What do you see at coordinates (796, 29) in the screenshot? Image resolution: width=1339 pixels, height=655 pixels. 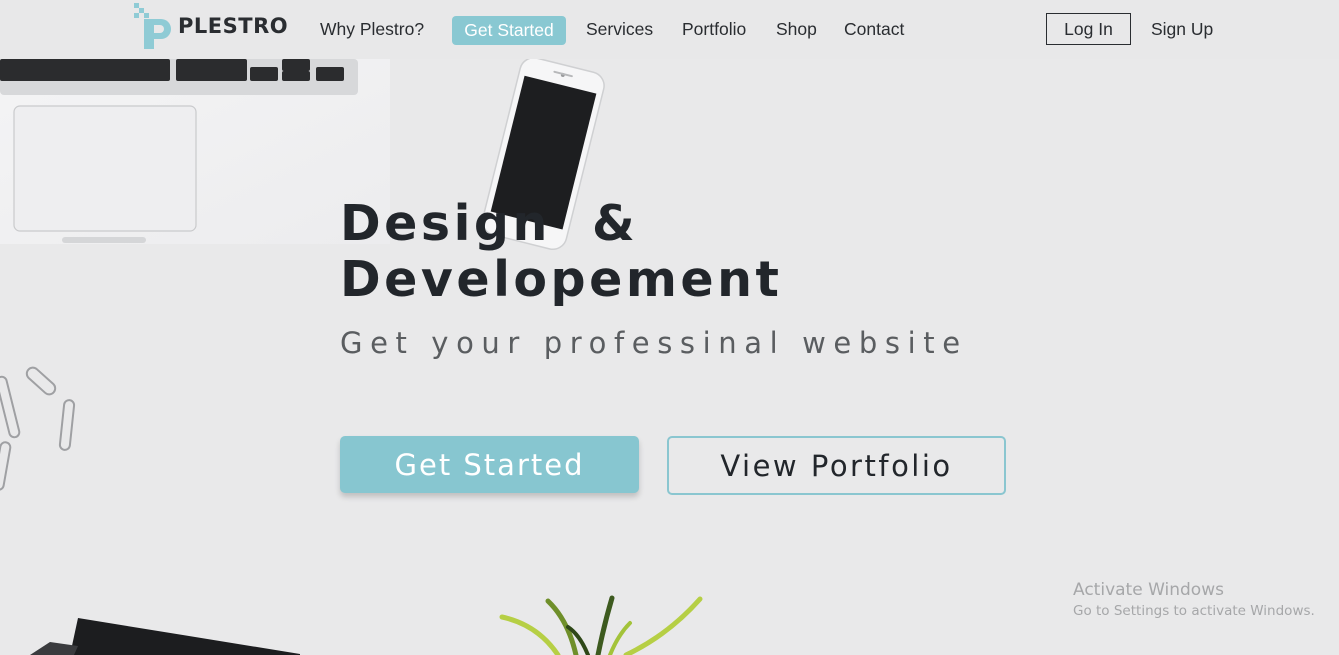 I see `nav-link-shop: Shop` at bounding box center [796, 29].